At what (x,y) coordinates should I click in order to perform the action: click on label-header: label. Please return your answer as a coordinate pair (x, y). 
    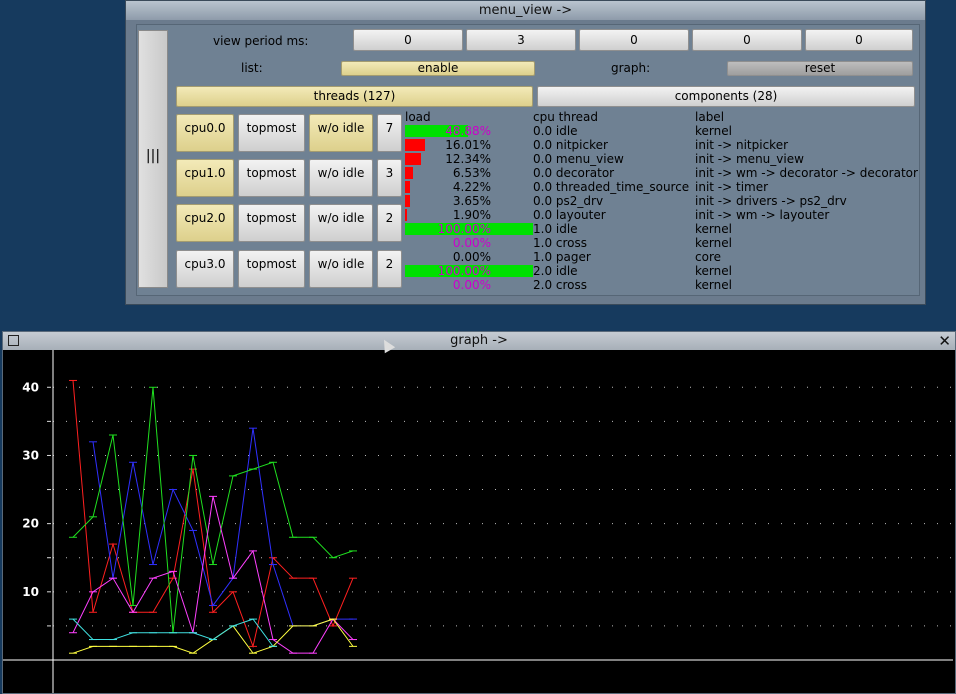
    Looking at the image, I should click on (710, 117).